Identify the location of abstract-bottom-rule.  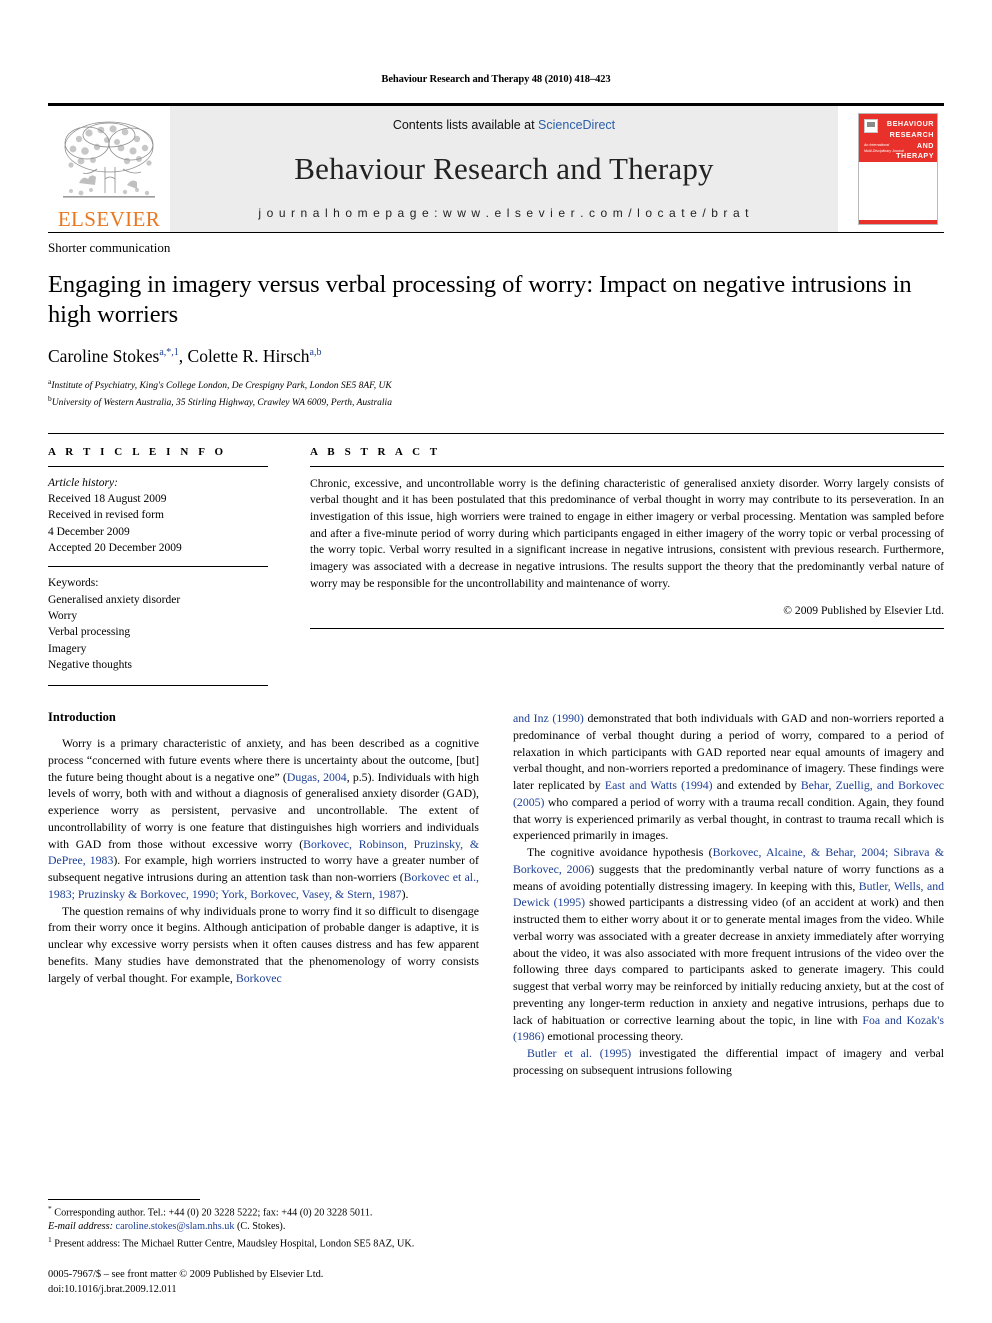
(627, 629).